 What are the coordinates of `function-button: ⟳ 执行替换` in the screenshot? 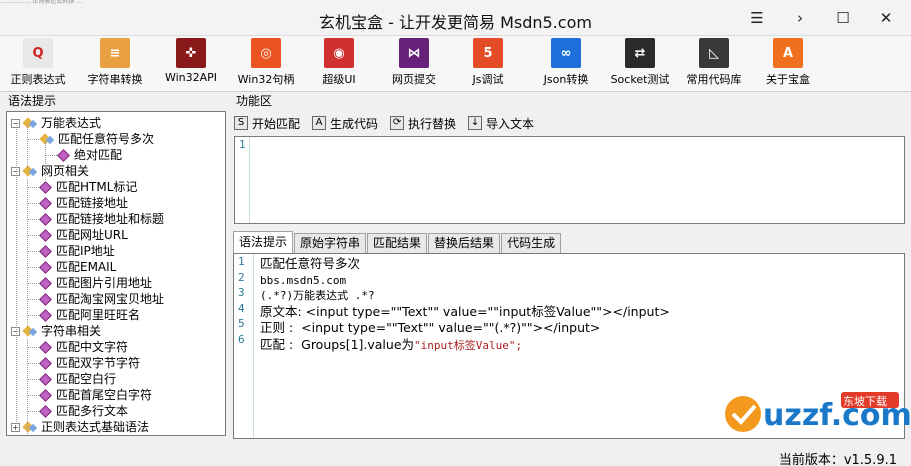 It's located at (423, 123).